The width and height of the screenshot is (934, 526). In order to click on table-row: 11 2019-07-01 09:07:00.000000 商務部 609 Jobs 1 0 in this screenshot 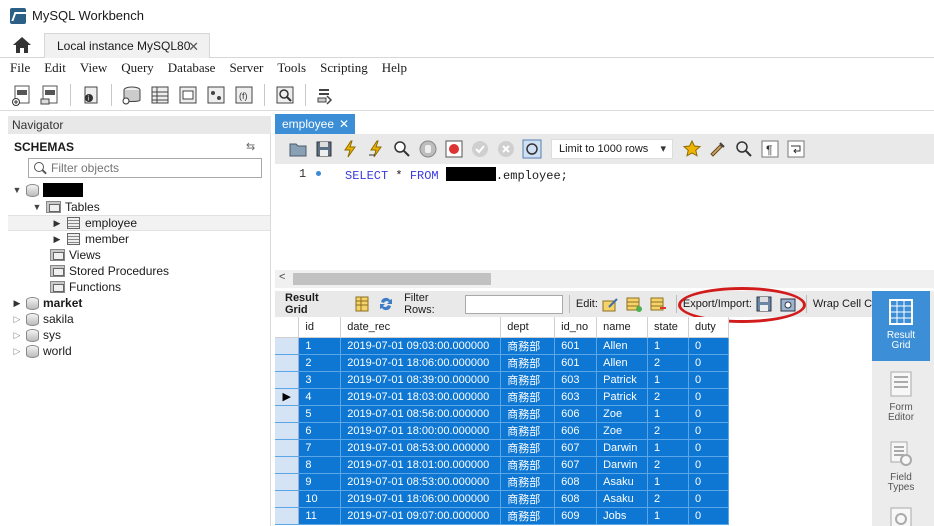, I will do `click(502, 516)`.